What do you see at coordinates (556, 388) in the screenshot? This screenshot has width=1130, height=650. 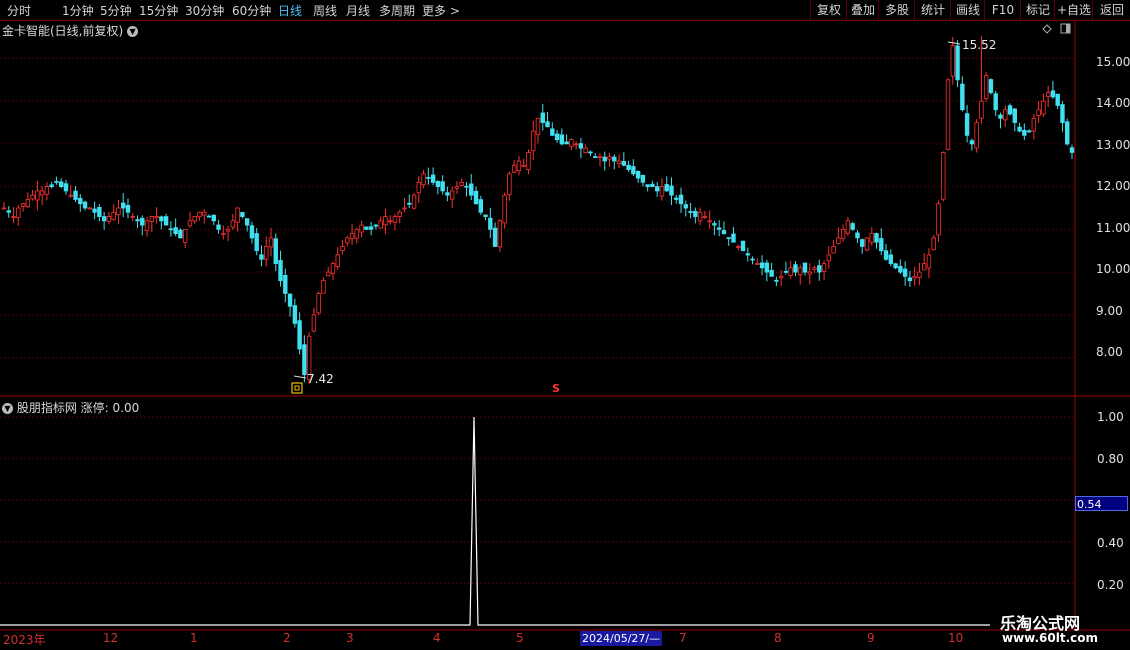 I see `sell-signal-marker: S` at bounding box center [556, 388].